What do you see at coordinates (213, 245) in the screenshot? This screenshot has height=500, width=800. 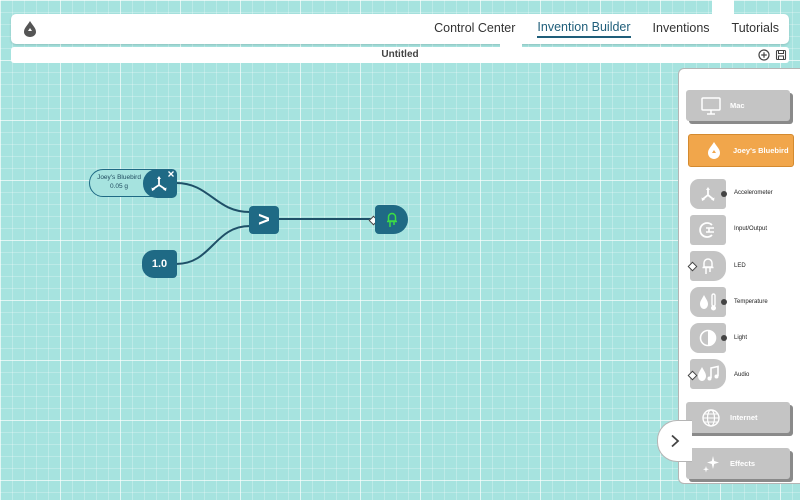 I see `wire-constant-to-compare` at bounding box center [213, 245].